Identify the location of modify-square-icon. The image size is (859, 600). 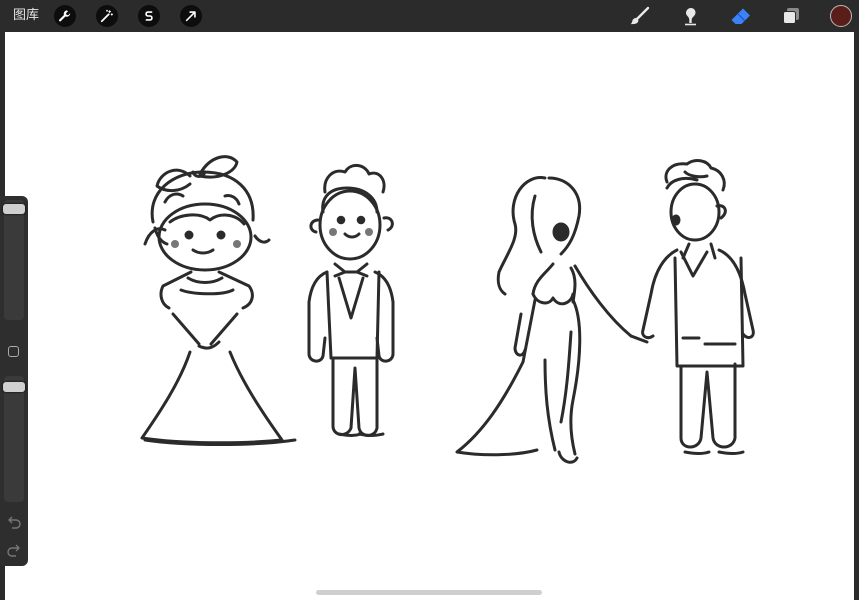
(13, 351).